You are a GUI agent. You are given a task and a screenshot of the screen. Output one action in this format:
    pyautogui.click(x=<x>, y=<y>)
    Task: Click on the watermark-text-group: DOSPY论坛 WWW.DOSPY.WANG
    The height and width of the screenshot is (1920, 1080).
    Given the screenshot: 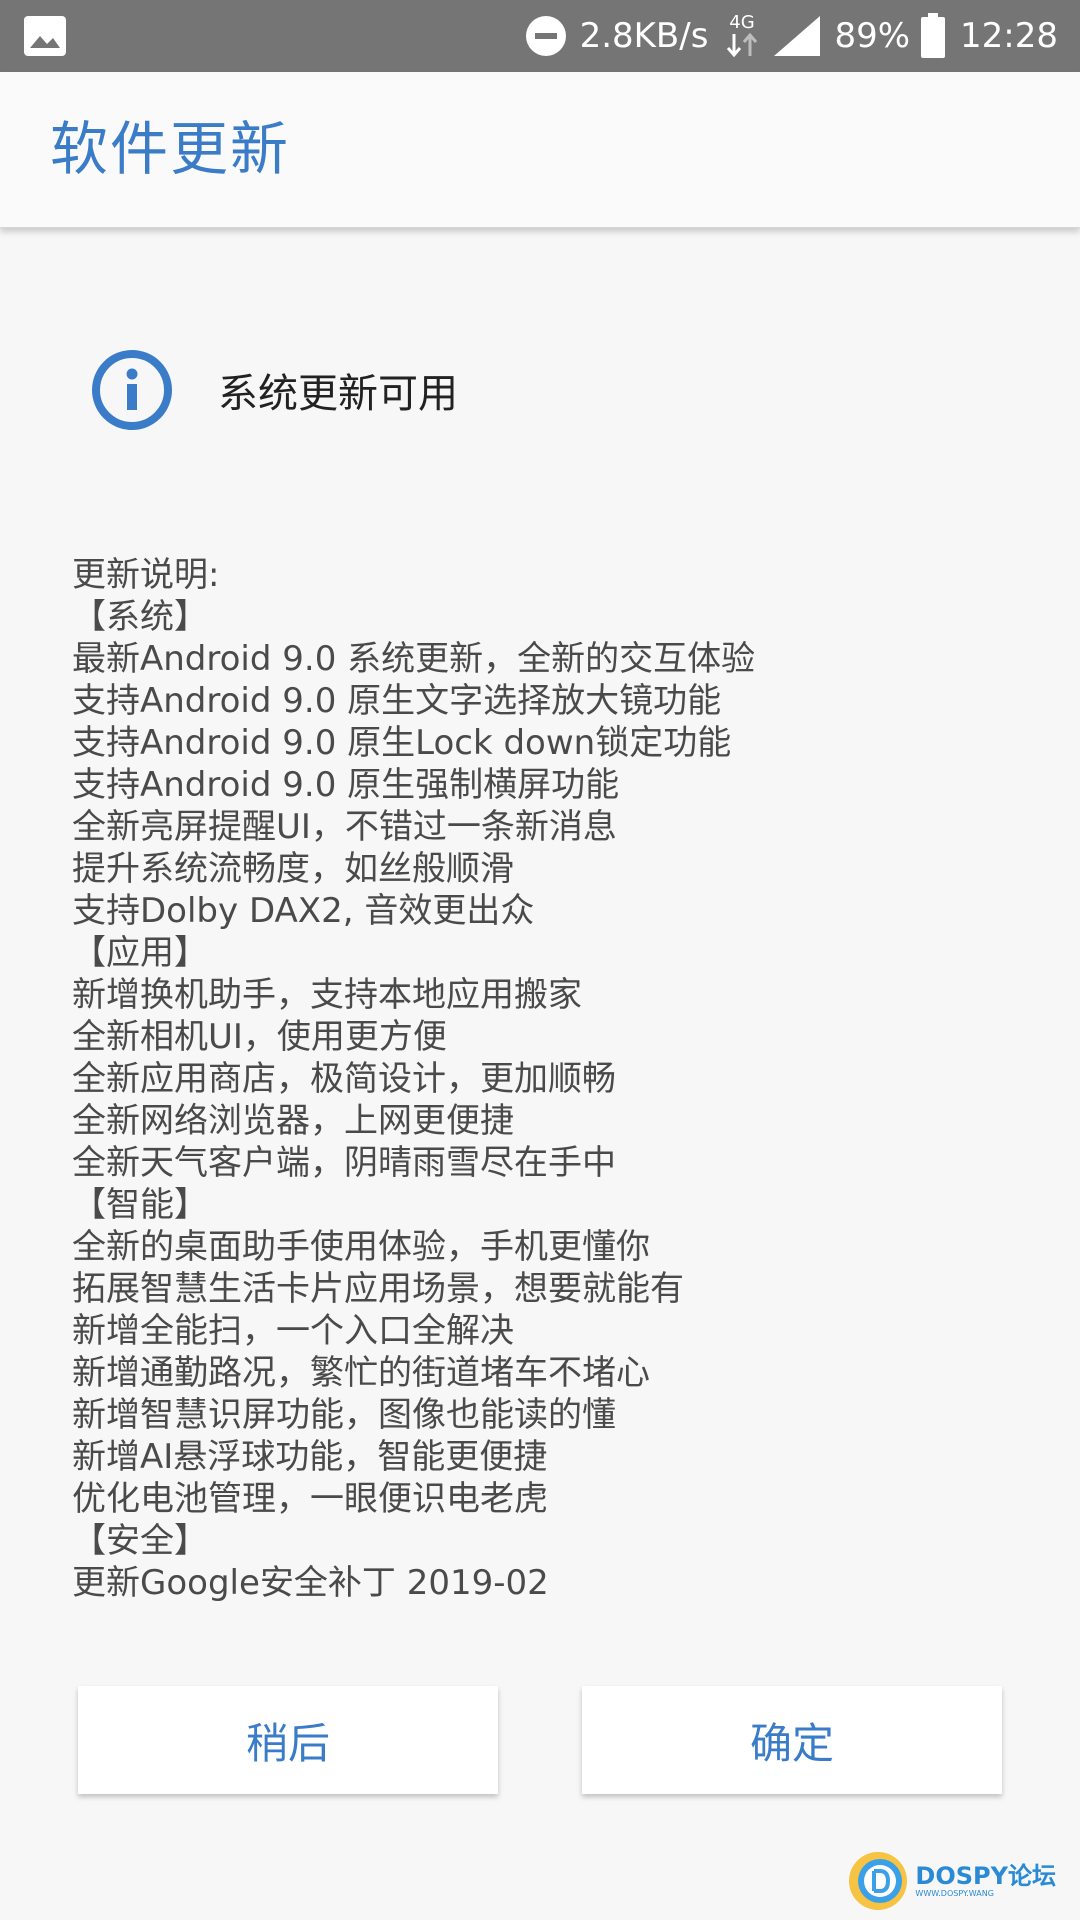 What is the action you would take?
    pyautogui.click(x=985, y=1881)
    